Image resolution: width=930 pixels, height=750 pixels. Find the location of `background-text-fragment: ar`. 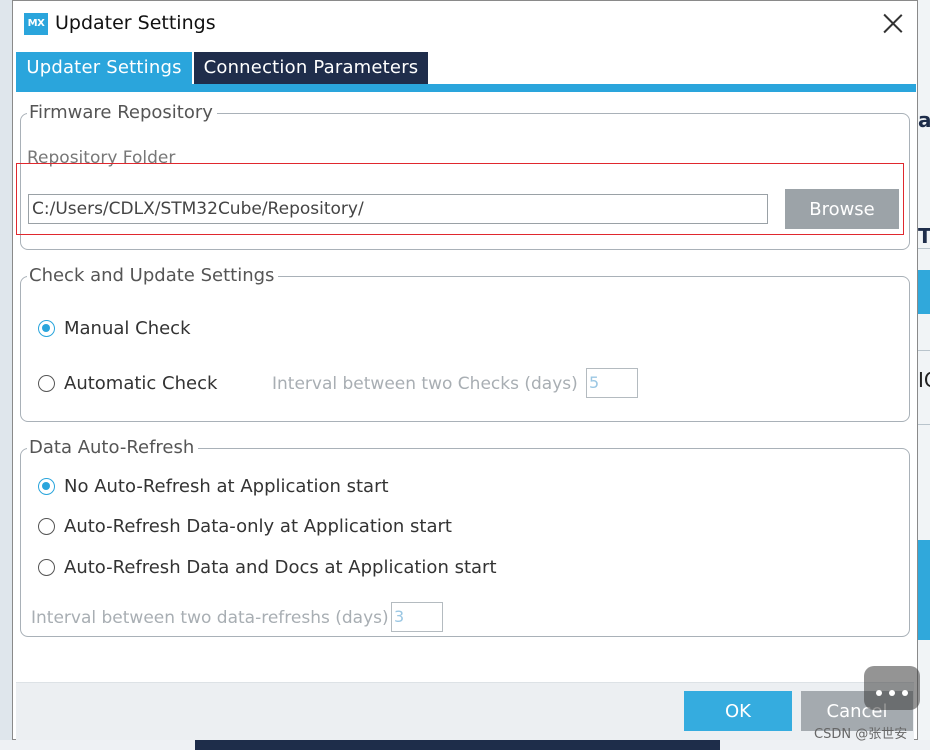

background-text-fragment: ar is located at coordinates (924, 120).